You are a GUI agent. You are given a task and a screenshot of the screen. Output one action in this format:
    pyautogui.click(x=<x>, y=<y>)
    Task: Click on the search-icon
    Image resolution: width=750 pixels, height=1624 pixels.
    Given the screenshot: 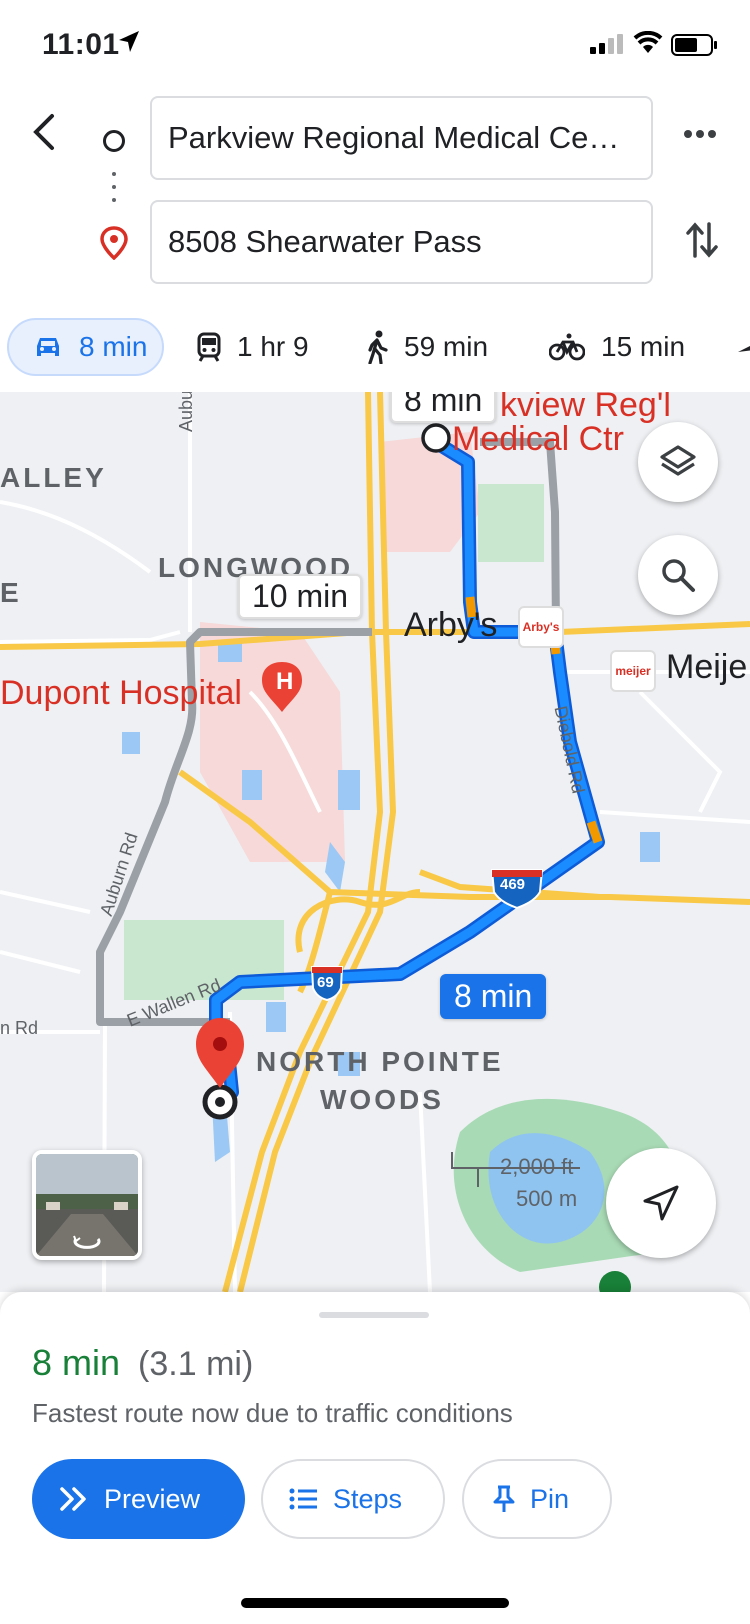 What is the action you would take?
    pyautogui.click(x=678, y=575)
    